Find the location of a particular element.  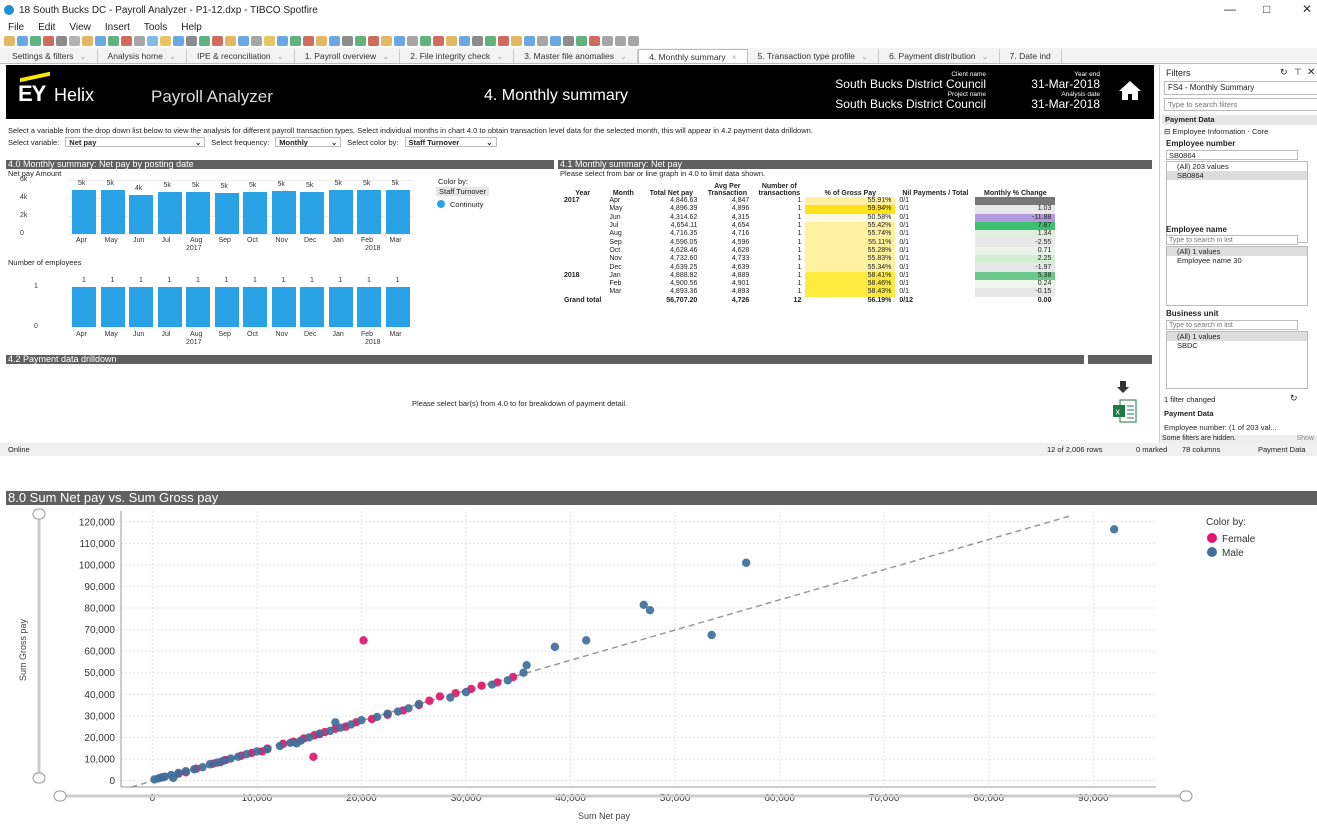

employee-name-list: (All) 1 values Employee name 30 is located at coordinates (1237, 276).